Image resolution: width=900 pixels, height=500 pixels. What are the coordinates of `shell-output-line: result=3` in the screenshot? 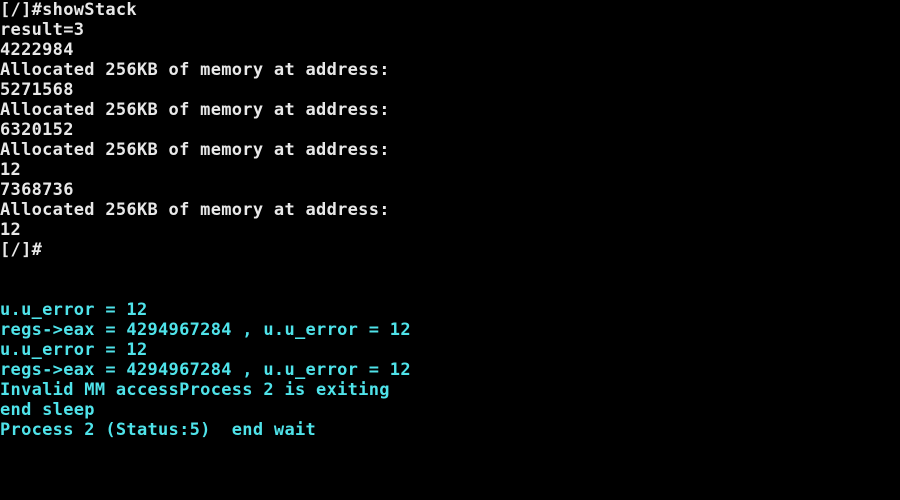 It's located at (42, 30).